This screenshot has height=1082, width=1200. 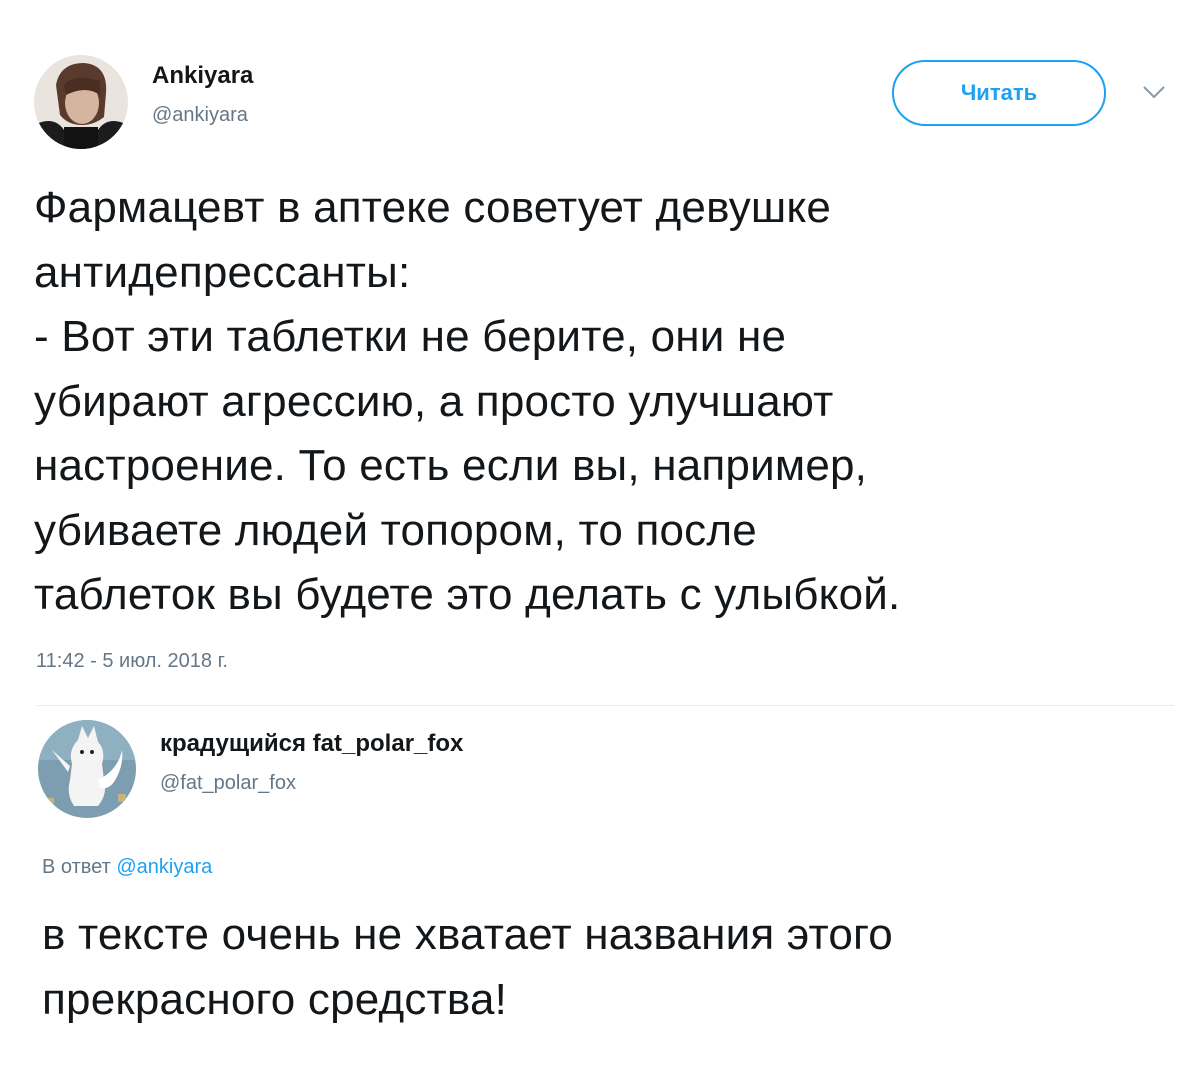 What do you see at coordinates (76, 867) in the screenshot?
I see `reply-to-prefix: В ответ` at bounding box center [76, 867].